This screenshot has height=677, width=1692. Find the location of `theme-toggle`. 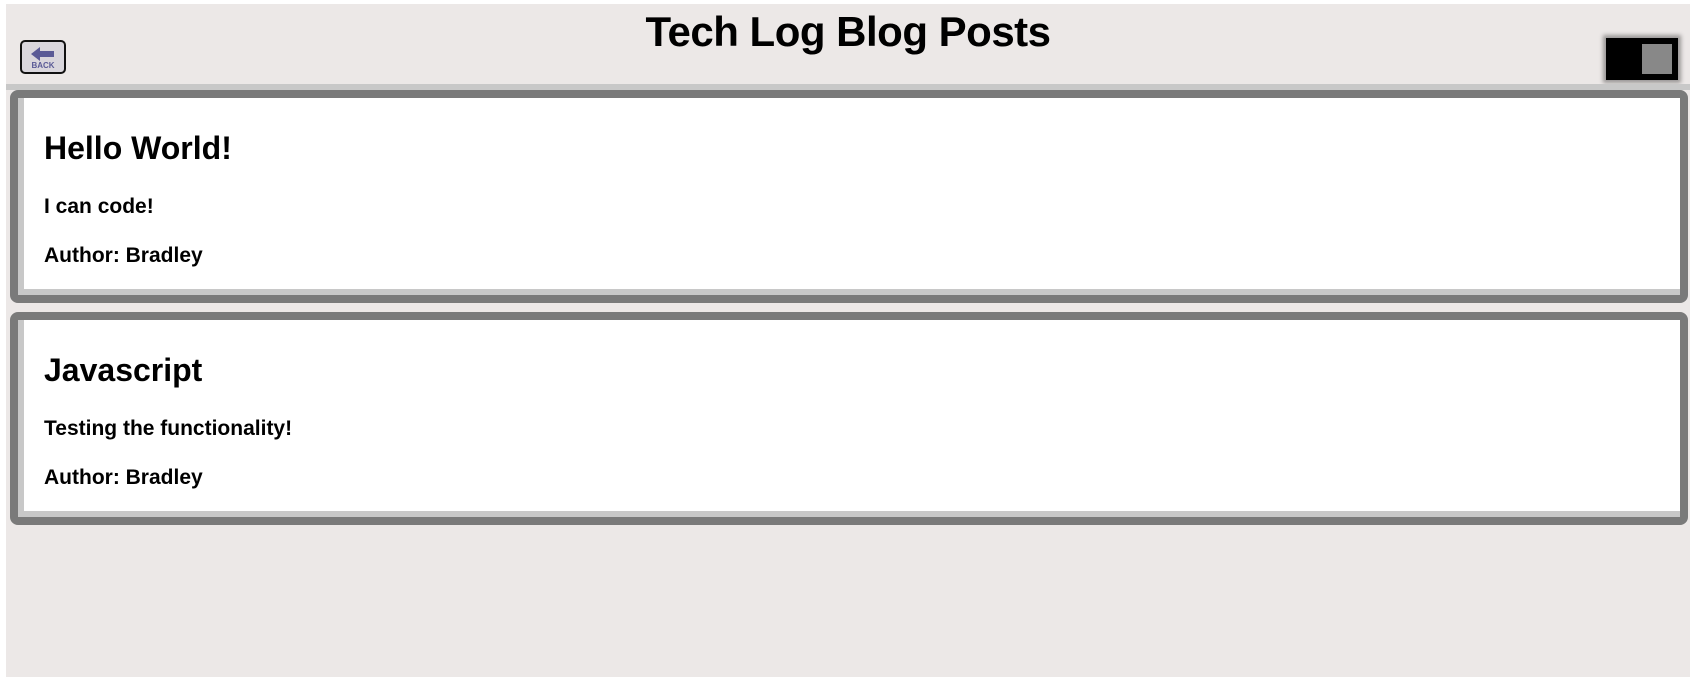

theme-toggle is located at coordinates (1642, 59).